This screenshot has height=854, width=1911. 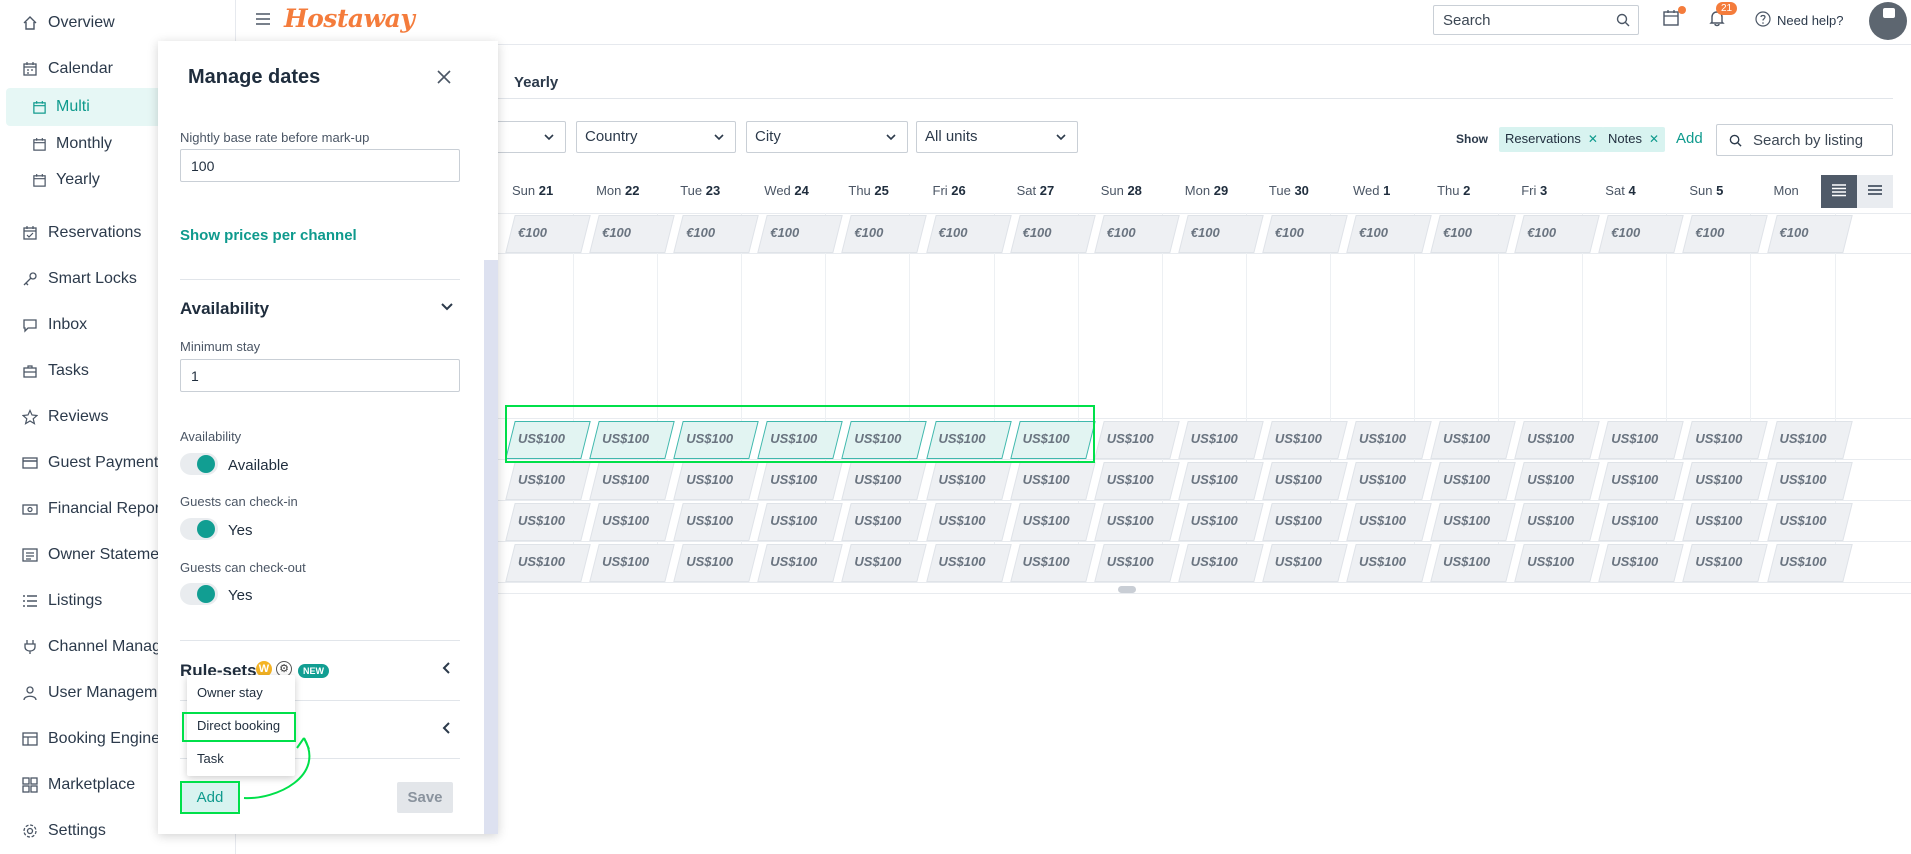 I want to click on question-icon, so click(x=1763, y=20).